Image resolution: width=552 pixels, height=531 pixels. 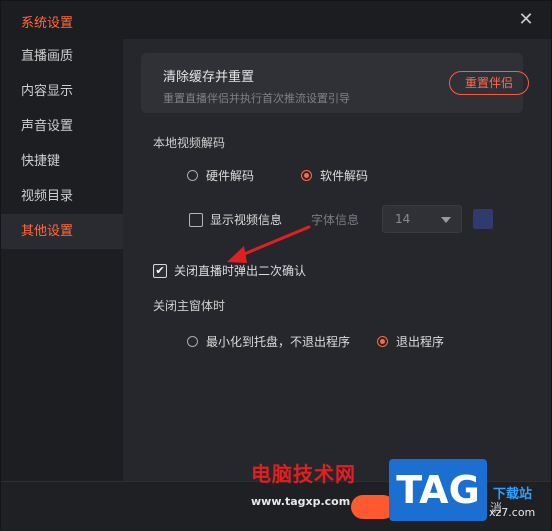 I want to click on software-decode-label: 软件解码, so click(x=344, y=176).